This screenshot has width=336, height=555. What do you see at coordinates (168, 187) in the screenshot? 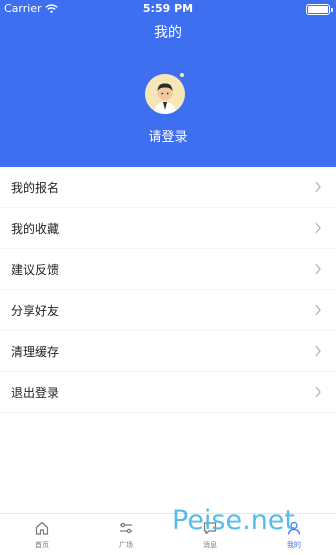
I see `menu-item-registrations: 我的报名` at bounding box center [168, 187].